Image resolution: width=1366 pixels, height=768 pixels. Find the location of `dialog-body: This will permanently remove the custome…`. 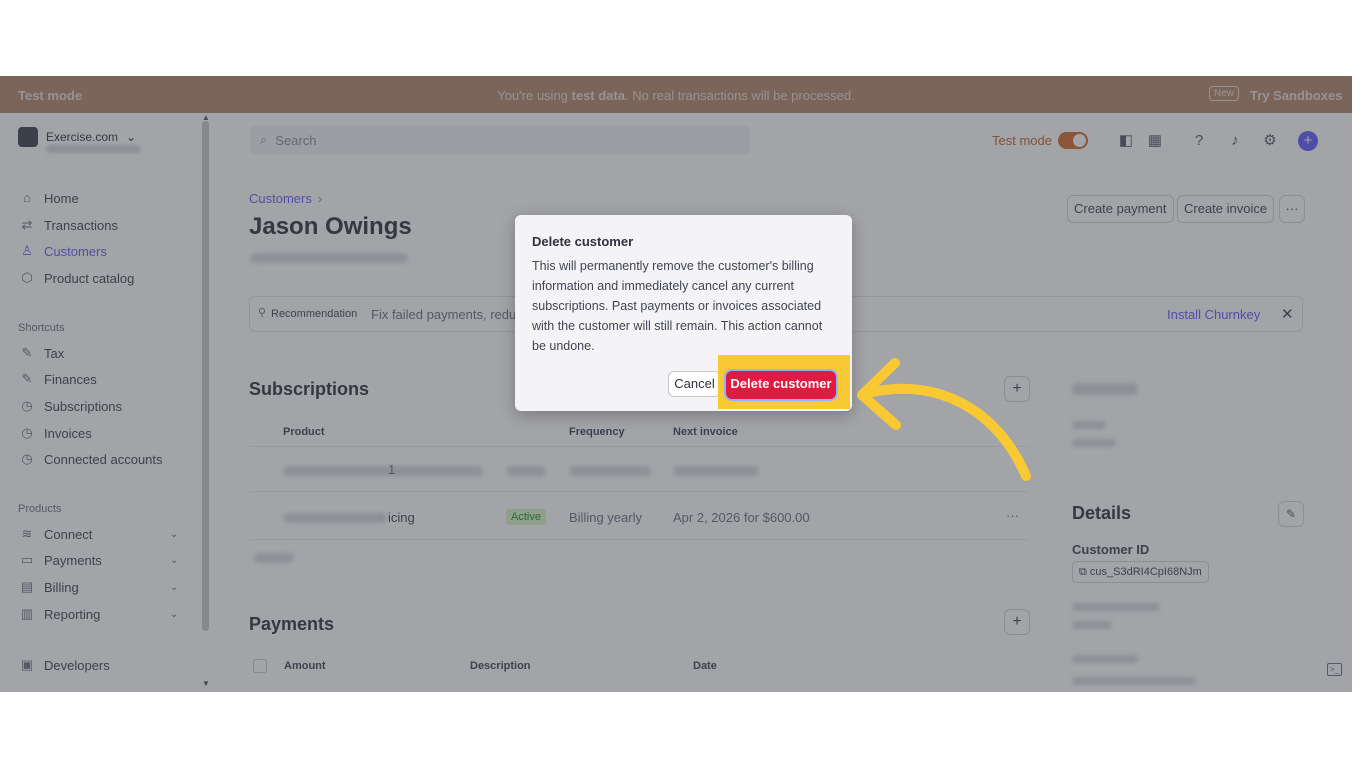

dialog-body: This will permanently remove the custome… is located at coordinates (677, 306).